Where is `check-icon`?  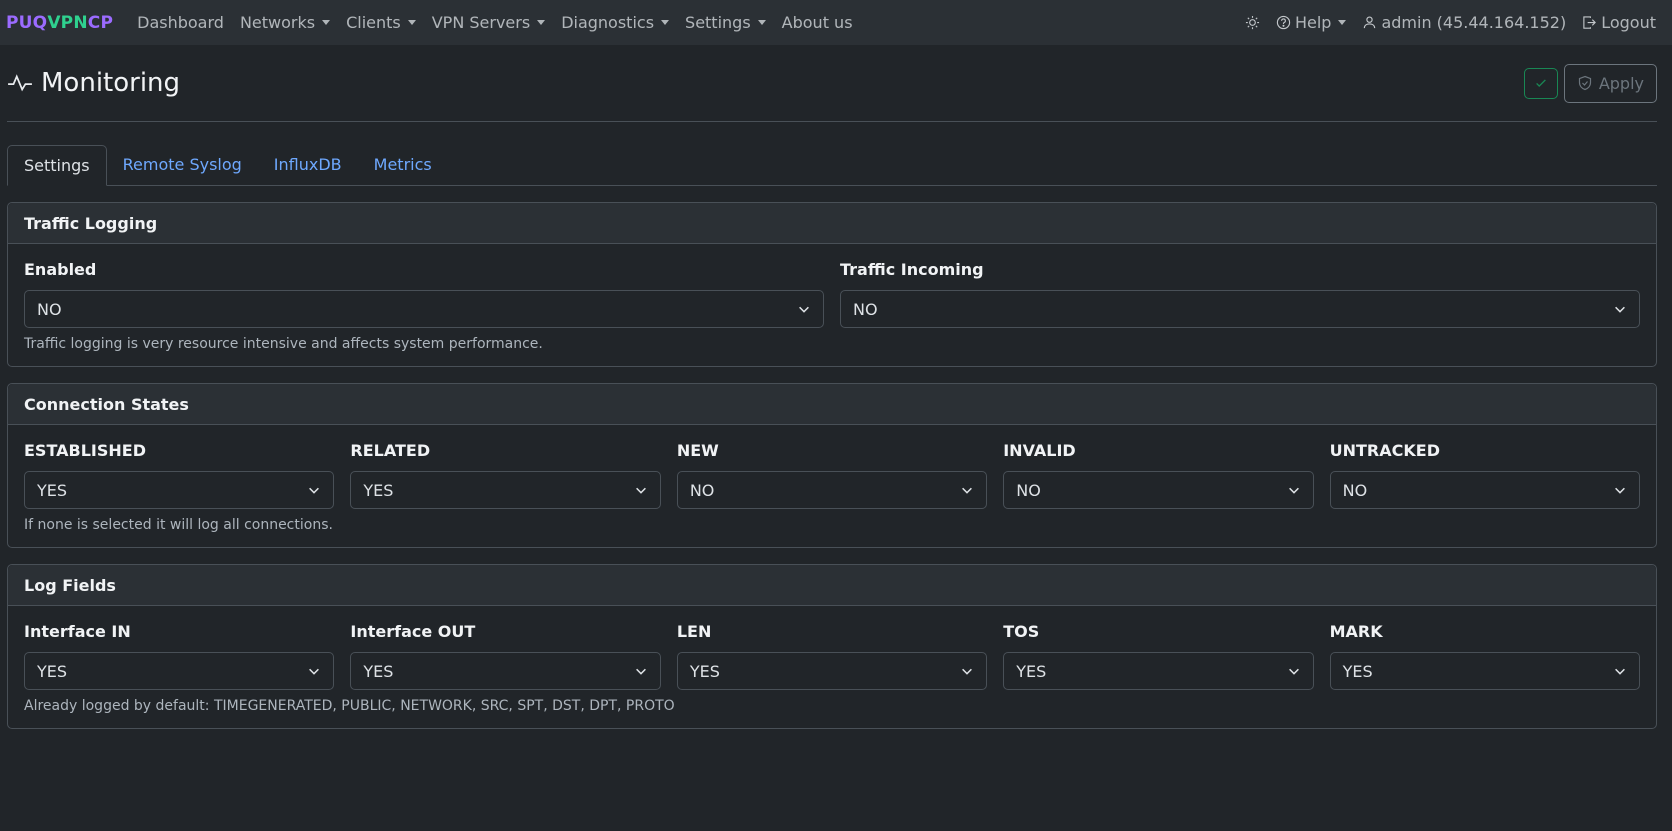
check-icon is located at coordinates (1540, 83).